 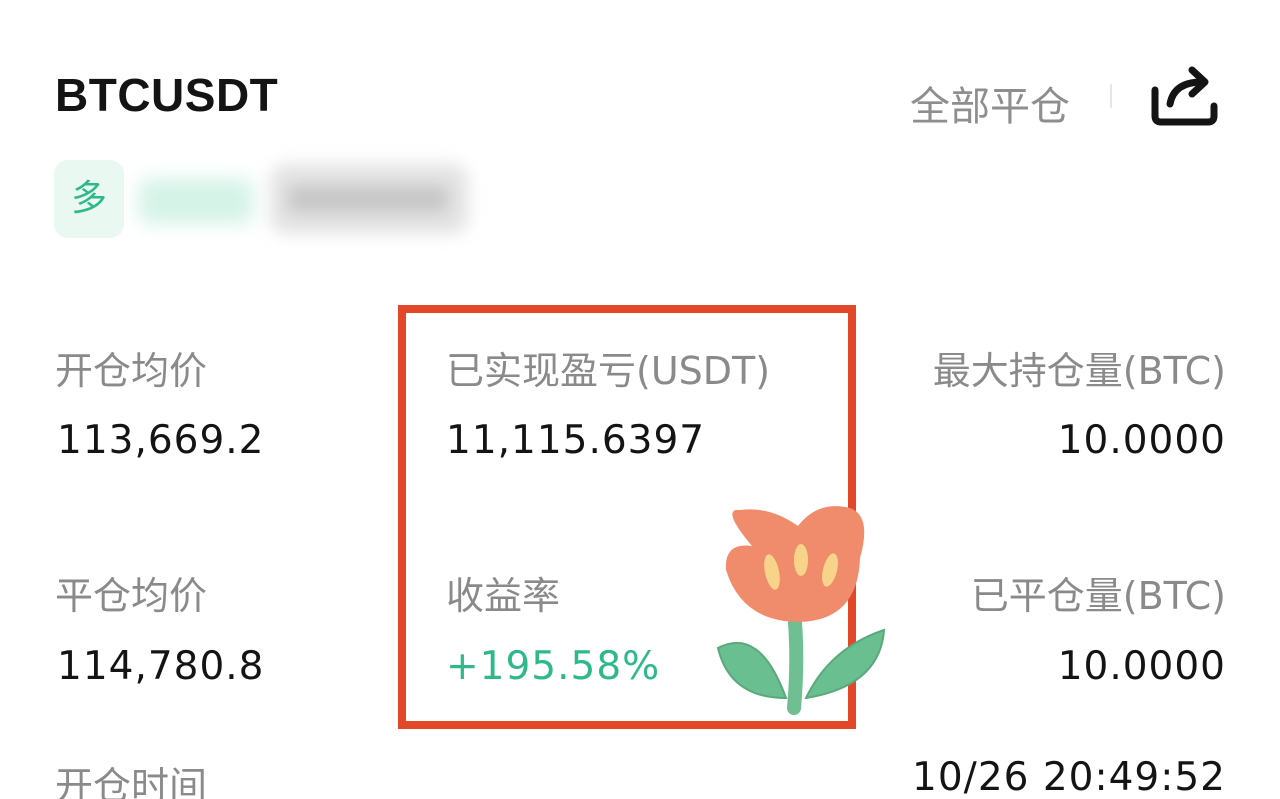 I want to click on header-divider, so click(x=1111, y=96).